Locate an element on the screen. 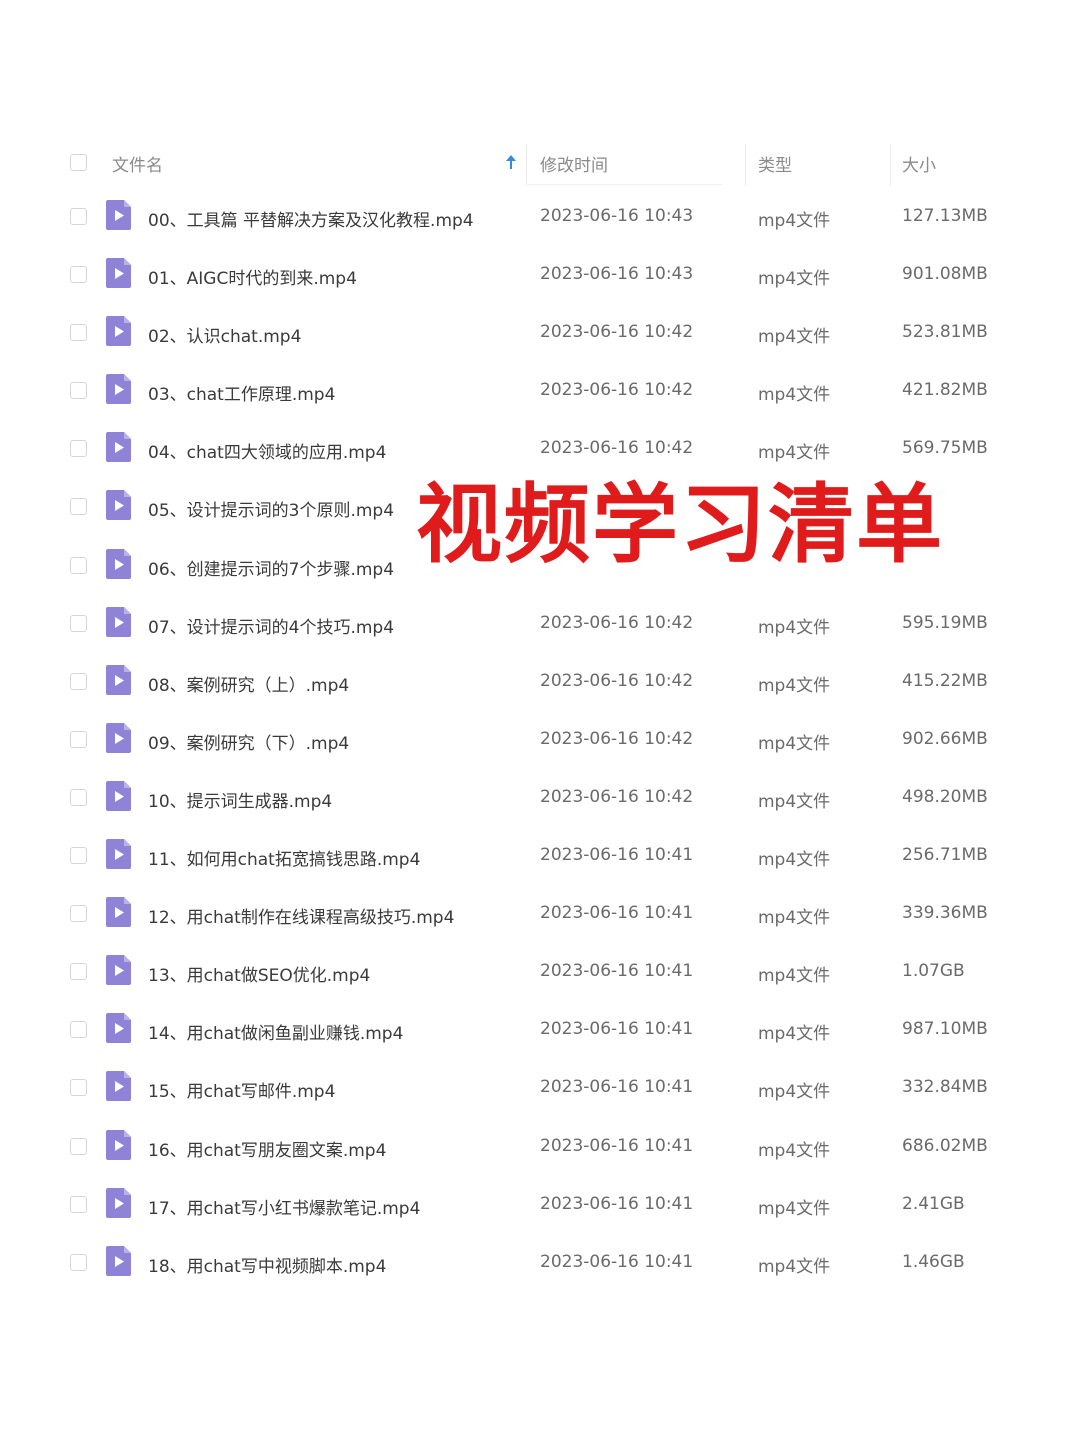  column-header-size: 大小 is located at coordinates (919, 163).